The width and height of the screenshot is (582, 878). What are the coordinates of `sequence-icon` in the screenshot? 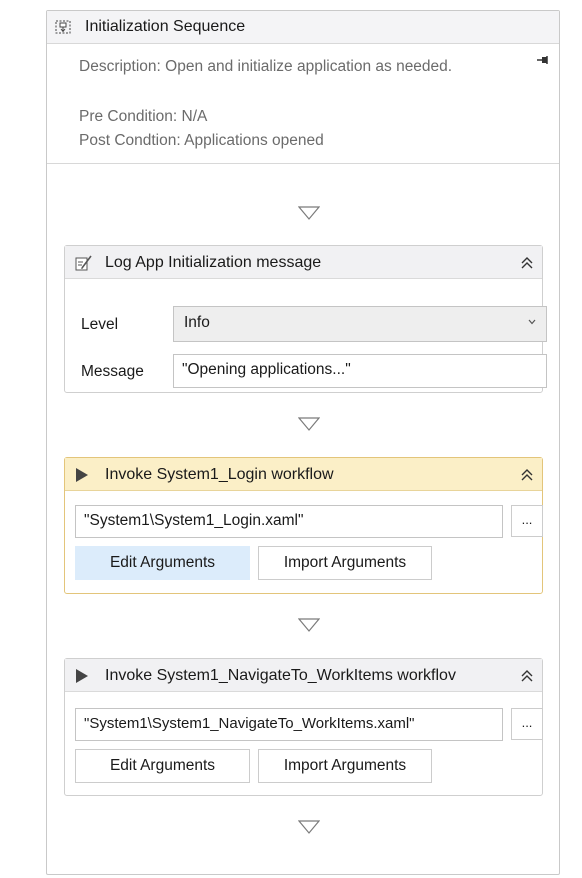 It's located at (63, 27).